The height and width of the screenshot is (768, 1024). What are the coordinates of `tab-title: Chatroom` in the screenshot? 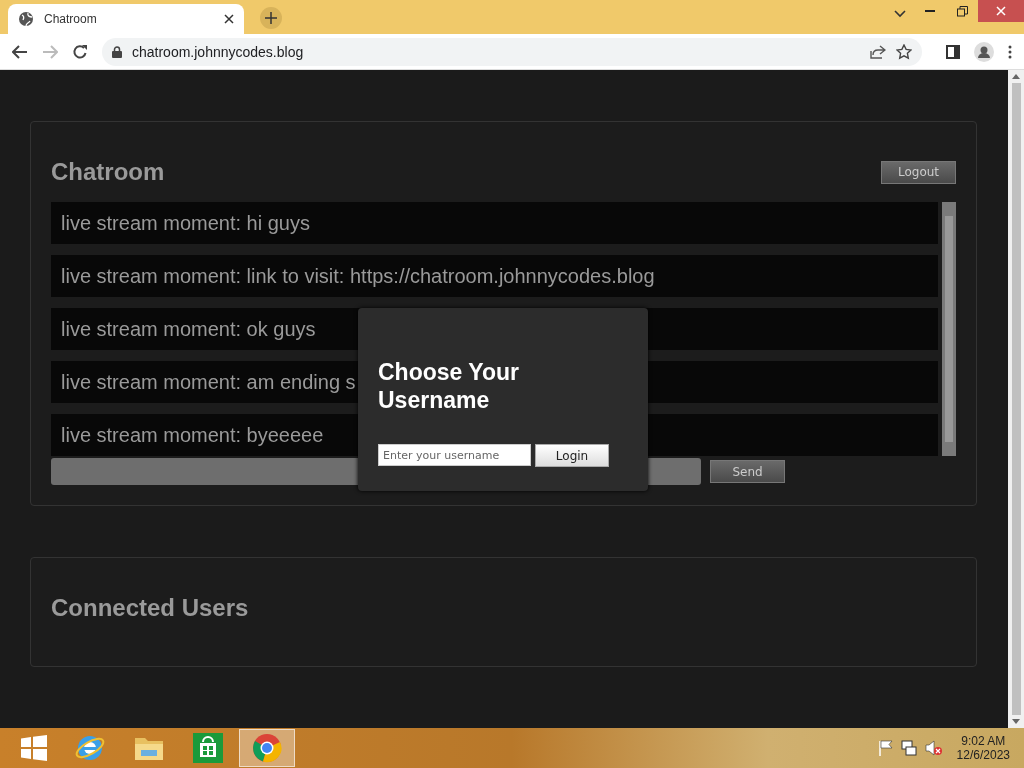 It's located at (71, 19).